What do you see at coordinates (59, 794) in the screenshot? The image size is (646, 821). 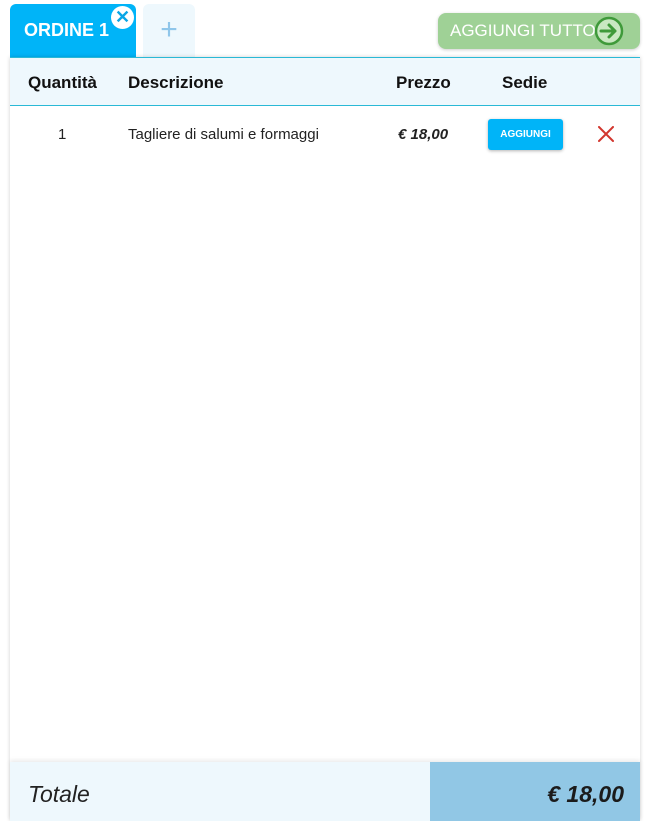 I see `total-label: Totale` at bounding box center [59, 794].